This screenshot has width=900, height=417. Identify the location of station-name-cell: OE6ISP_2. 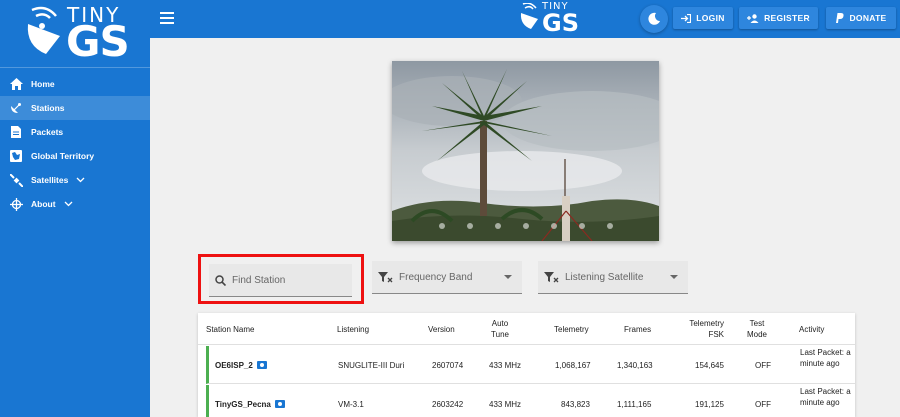
(241, 365).